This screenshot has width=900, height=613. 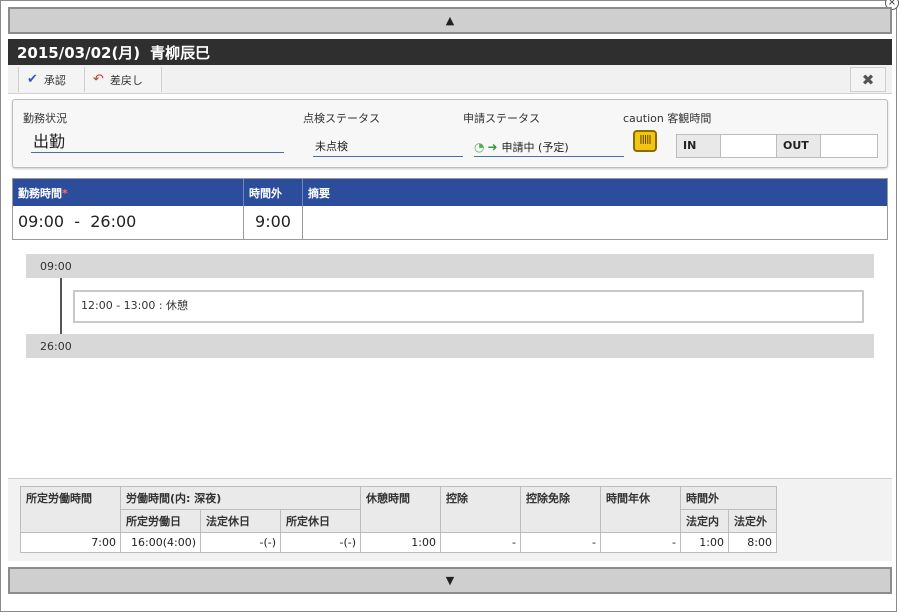 I want to click on record-header: 2015/03/02(月) 青柳辰巳, so click(x=450, y=52).